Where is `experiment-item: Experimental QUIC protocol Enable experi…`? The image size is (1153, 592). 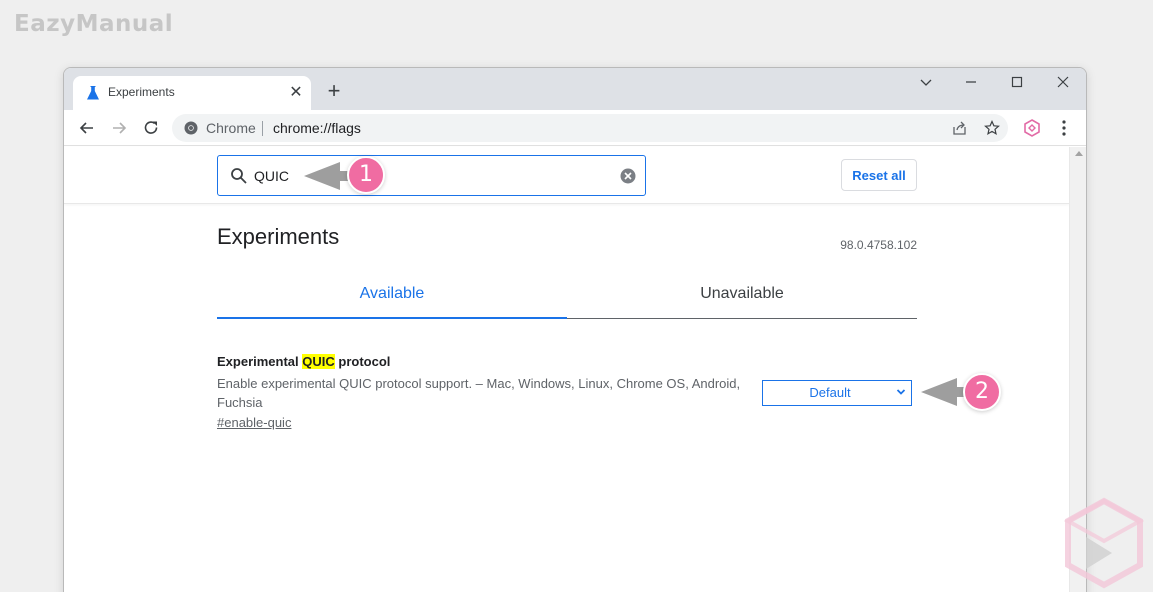
experiment-item: Experimental QUIC protocol Enable experi… is located at coordinates (567, 393).